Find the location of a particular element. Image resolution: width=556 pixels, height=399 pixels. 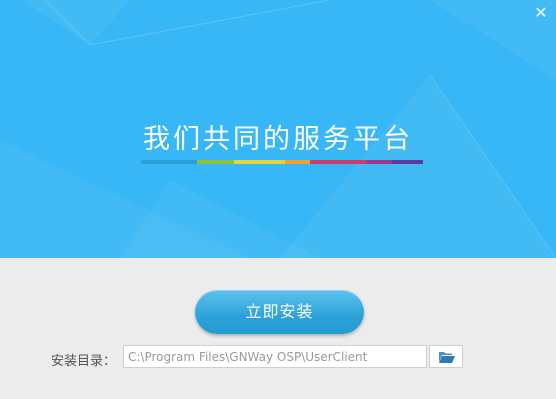

folder-open-icon is located at coordinates (447, 357).